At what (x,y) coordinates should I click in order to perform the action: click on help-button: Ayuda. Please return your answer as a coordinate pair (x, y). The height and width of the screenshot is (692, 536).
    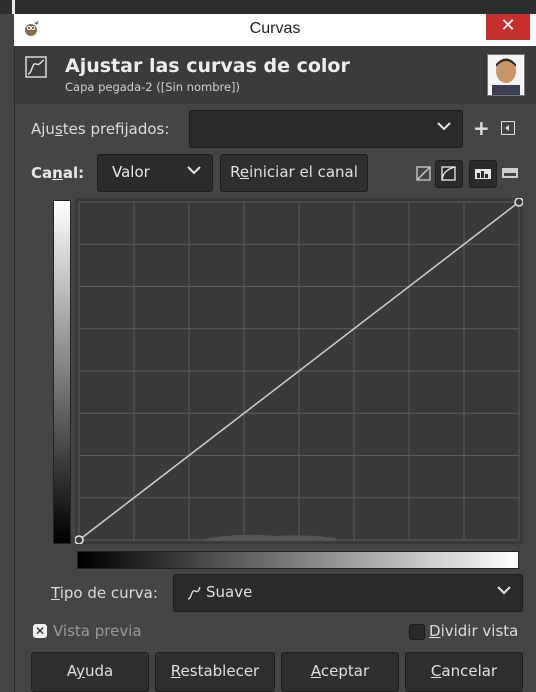
    Looking at the image, I should click on (90, 672).